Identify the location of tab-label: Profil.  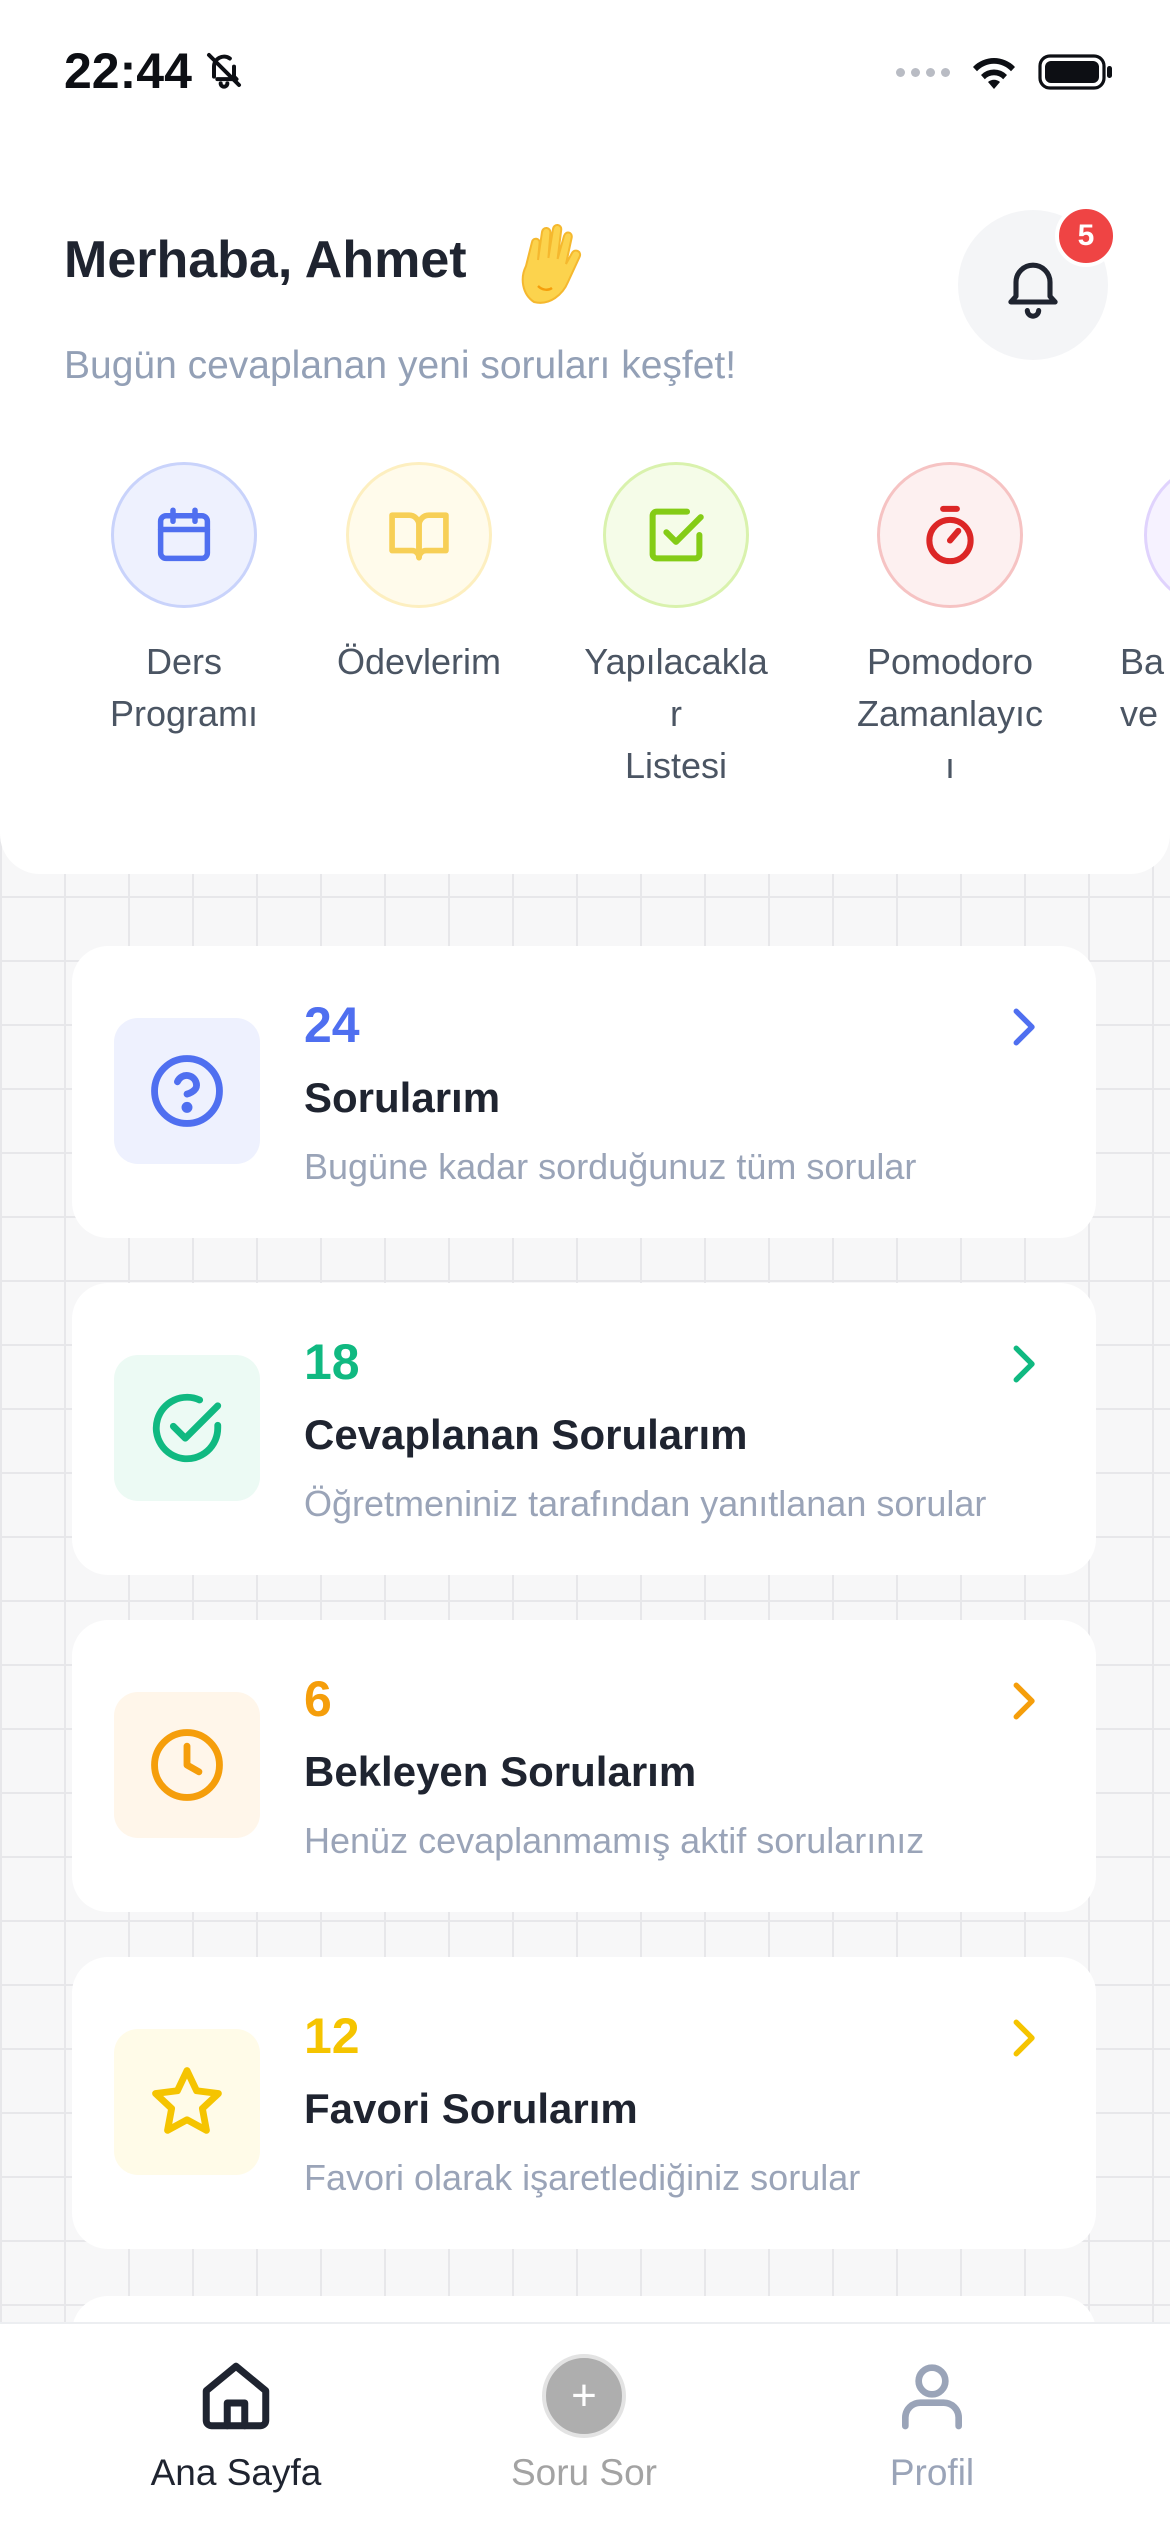
(932, 2472).